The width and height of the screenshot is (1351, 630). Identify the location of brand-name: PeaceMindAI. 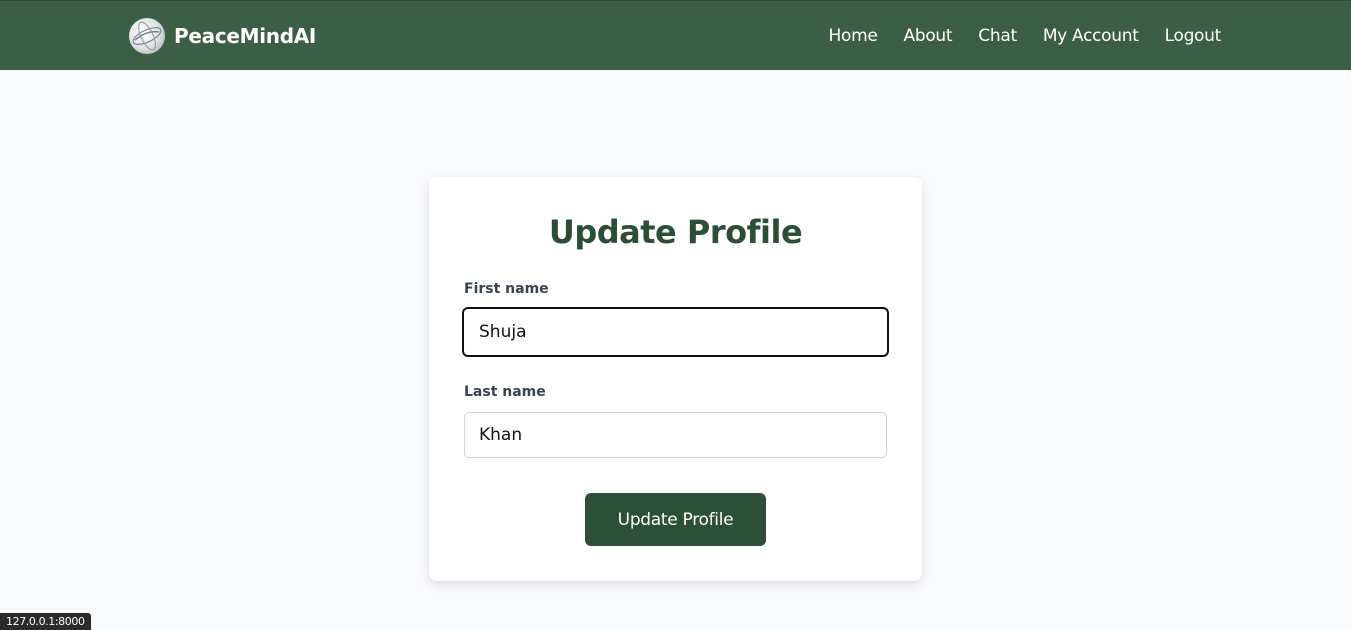
(245, 36).